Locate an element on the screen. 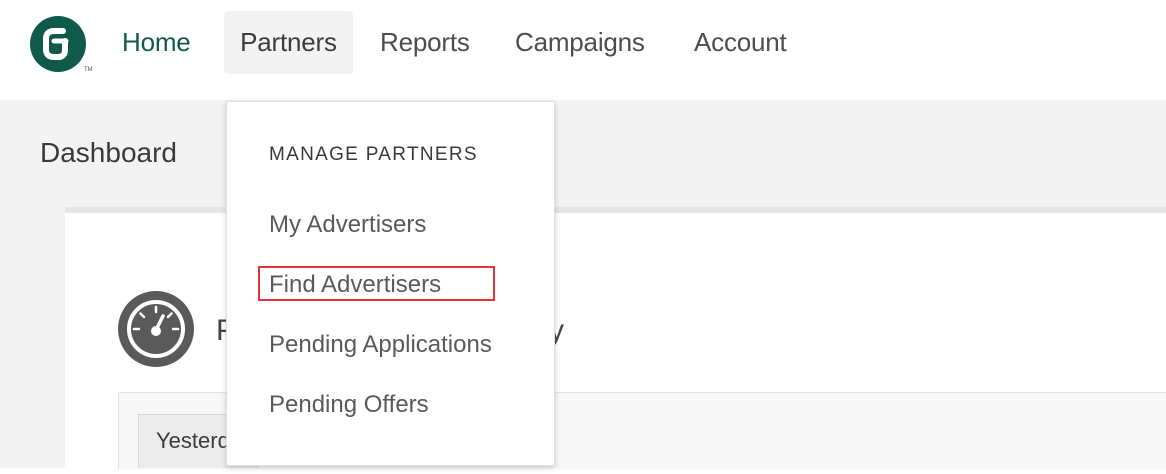 The image size is (1166, 474). page-title: Dashboard is located at coordinates (108, 152).